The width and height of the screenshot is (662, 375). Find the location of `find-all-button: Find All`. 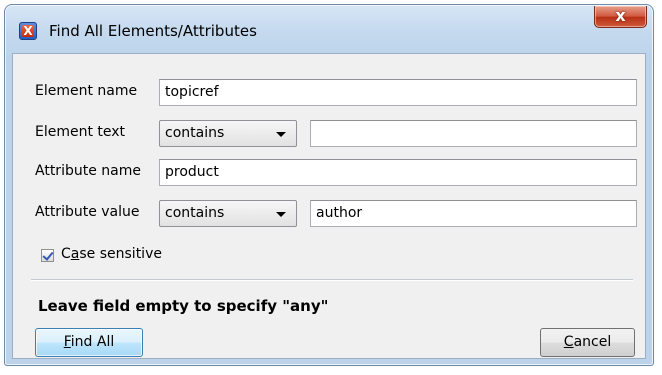

find-all-button: Find All is located at coordinates (89, 342).